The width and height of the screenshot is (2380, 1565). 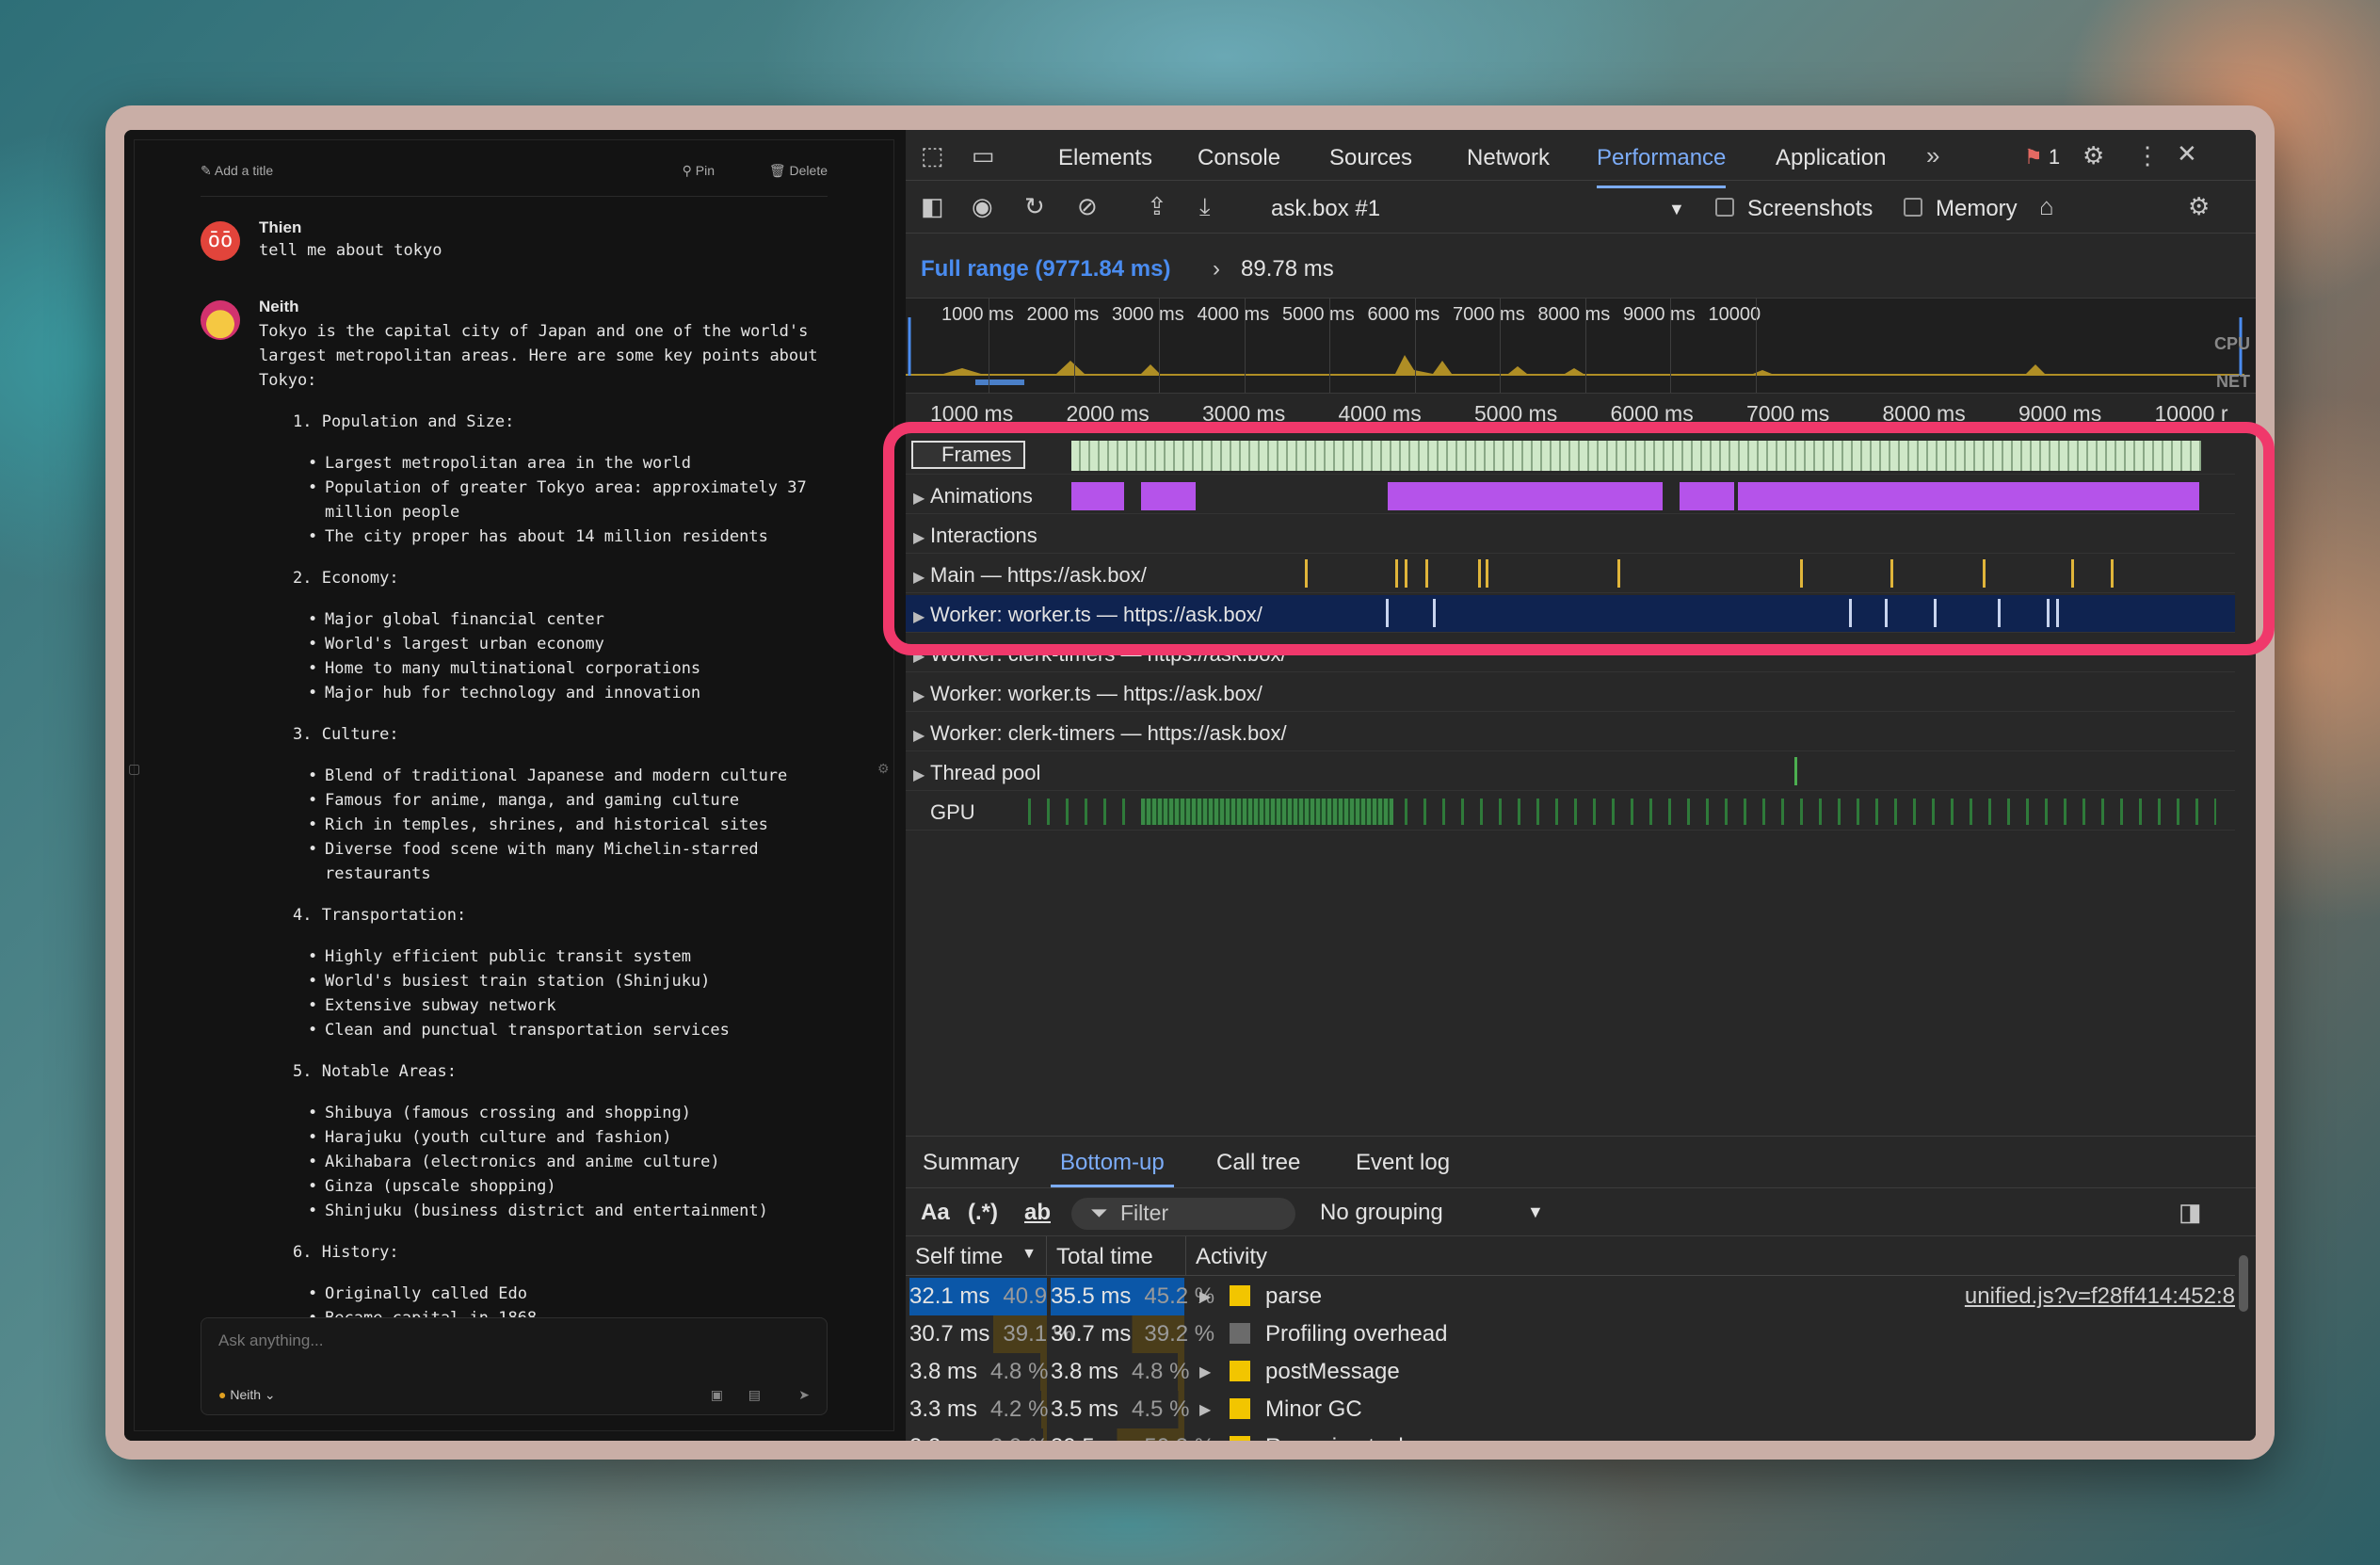 I want to click on filter-input: ⏷ Filter, so click(x=1183, y=1214).